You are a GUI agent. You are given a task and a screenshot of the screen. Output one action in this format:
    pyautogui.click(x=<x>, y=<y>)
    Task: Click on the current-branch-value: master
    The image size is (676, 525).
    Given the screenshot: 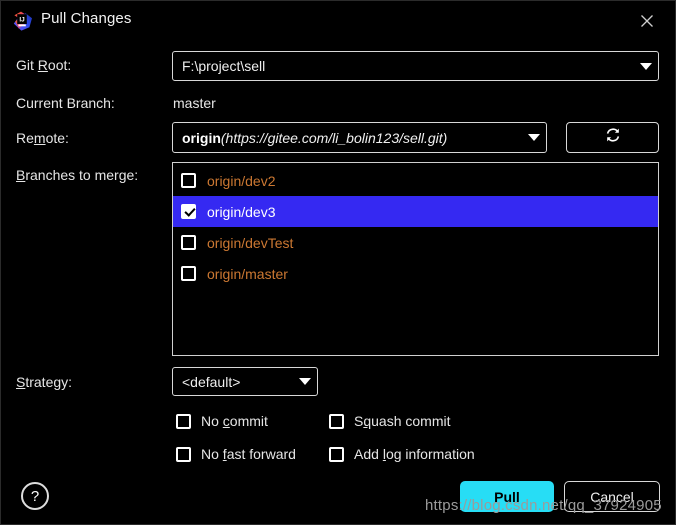 What is the action you would take?
    pyautogui.click(x=194, y=103)
    